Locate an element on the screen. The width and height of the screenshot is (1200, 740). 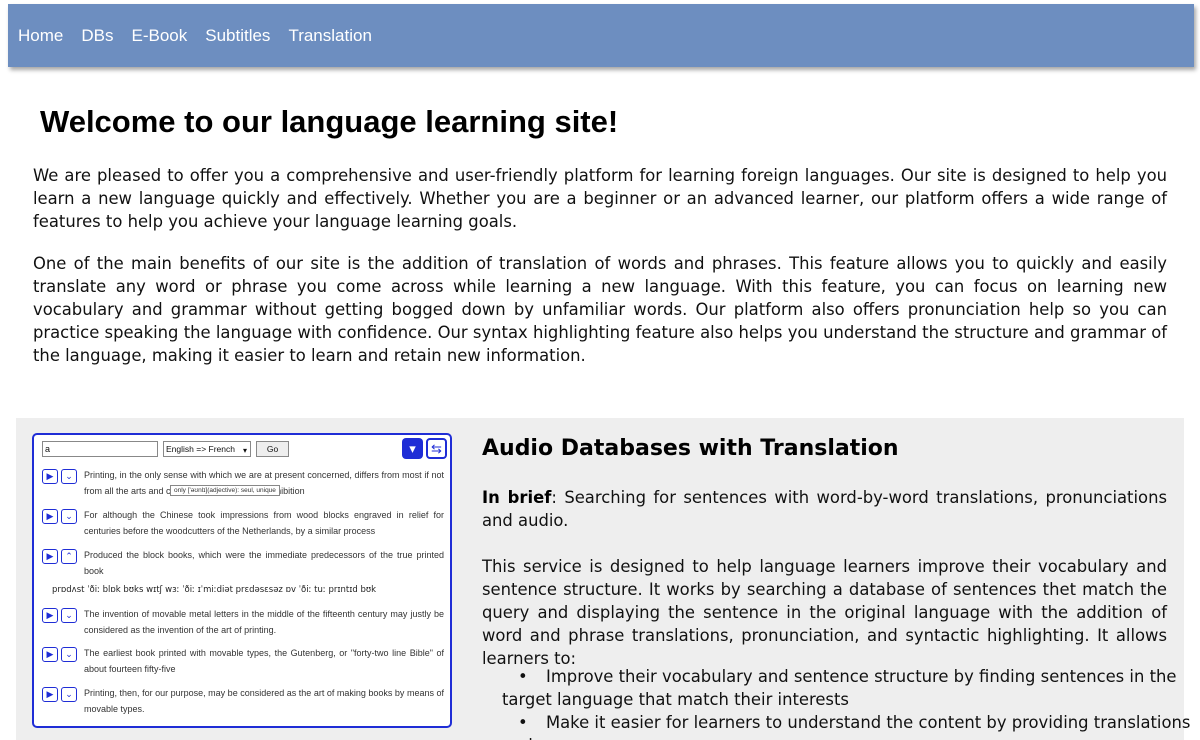
feature-title: Audio Databases with Translation is located at coordinates (690, 448).